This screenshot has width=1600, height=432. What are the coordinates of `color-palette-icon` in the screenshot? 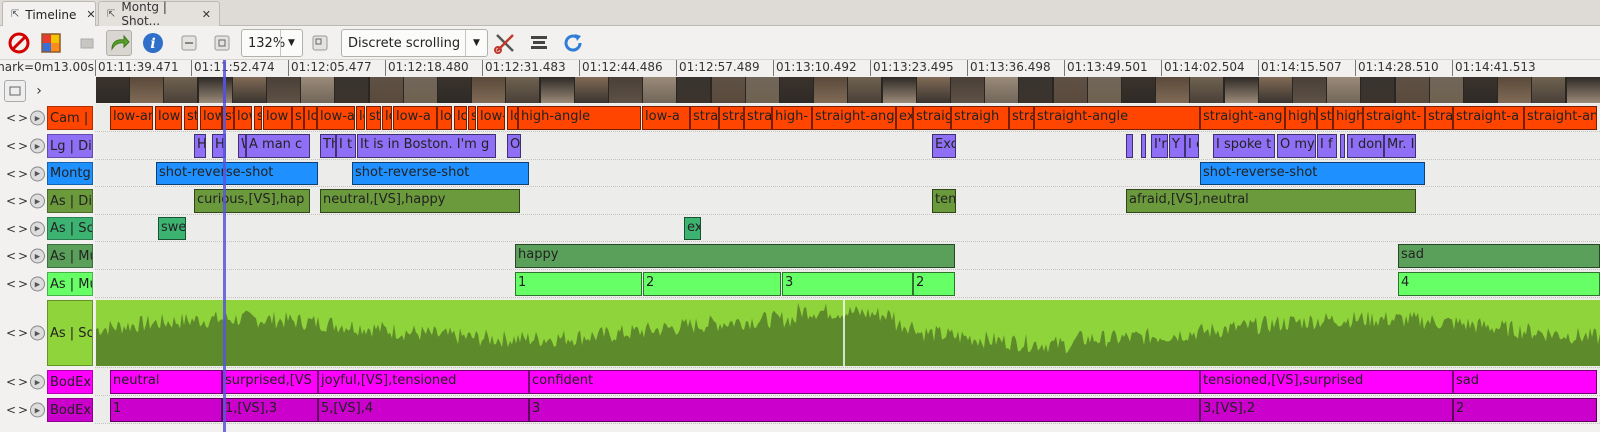 It's located at (51, 43).